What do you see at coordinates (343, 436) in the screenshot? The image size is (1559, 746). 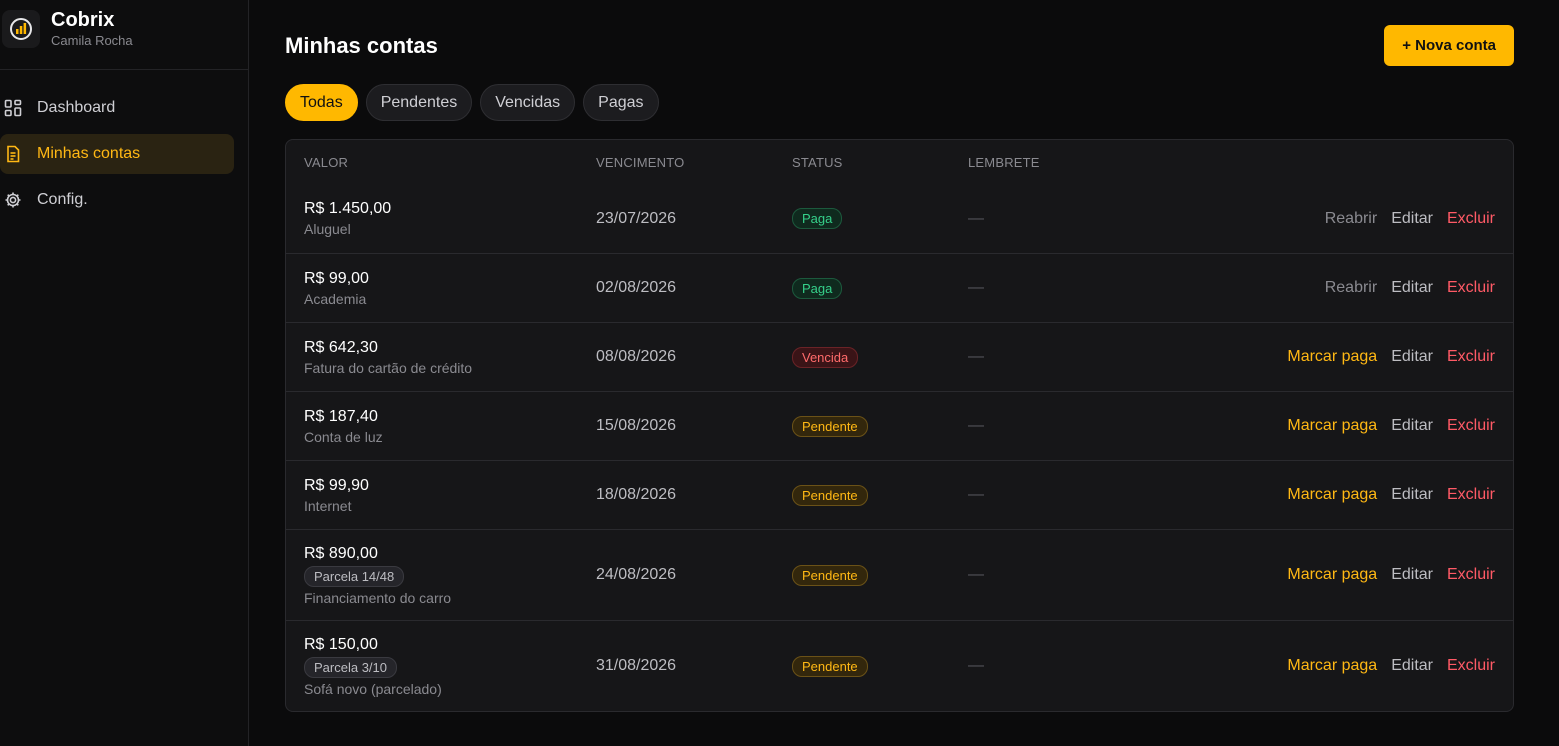 I see `row-description: Conta de luz` at bounding box center [343, 436].